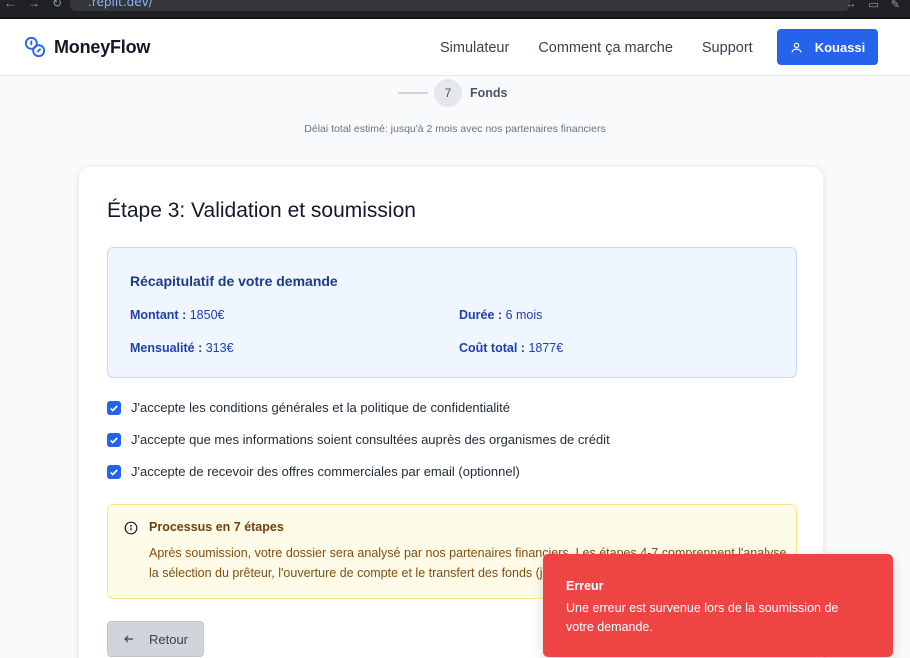 This screenshot has height=658, width=910. I want to click on summary-monthly: Mensualité : 313€, so click(182, 348).